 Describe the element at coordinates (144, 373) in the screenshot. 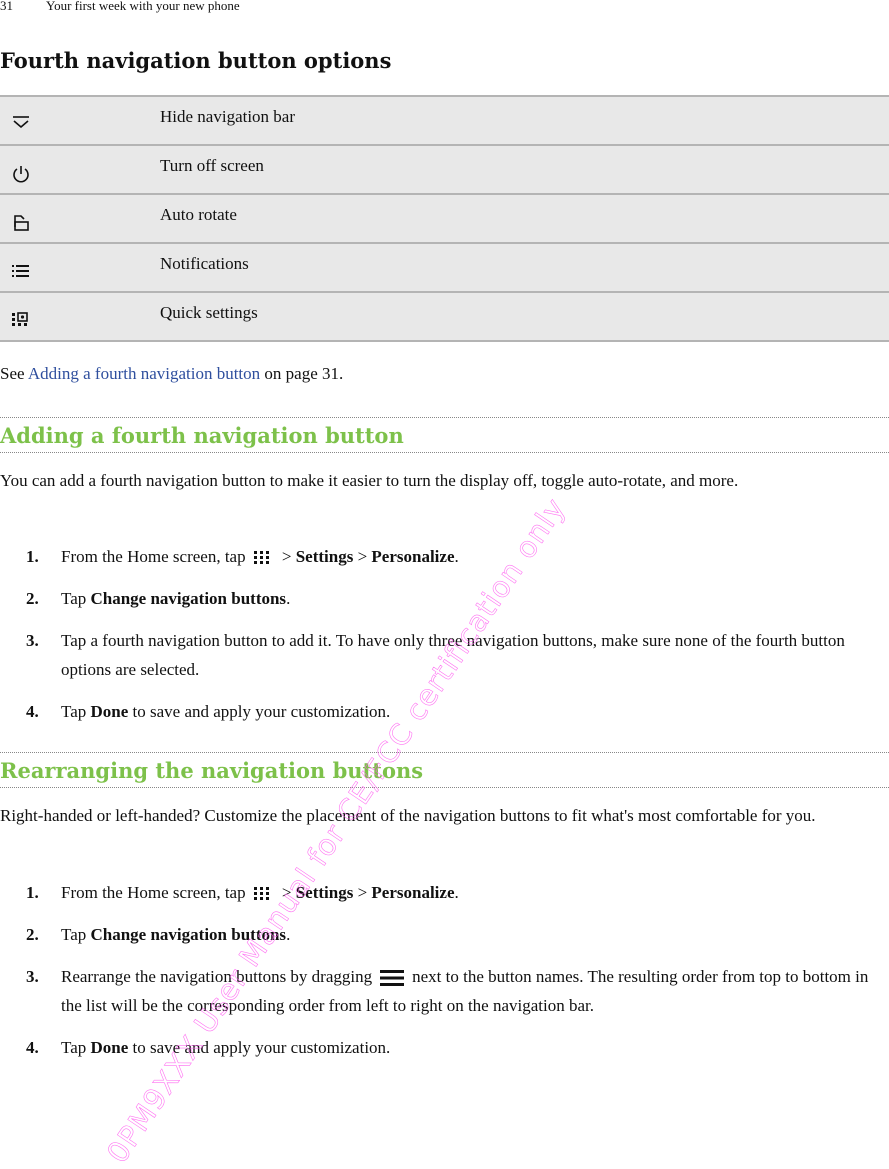

I see `cross-reference-link: Adding a fourth navigation button` at that location.